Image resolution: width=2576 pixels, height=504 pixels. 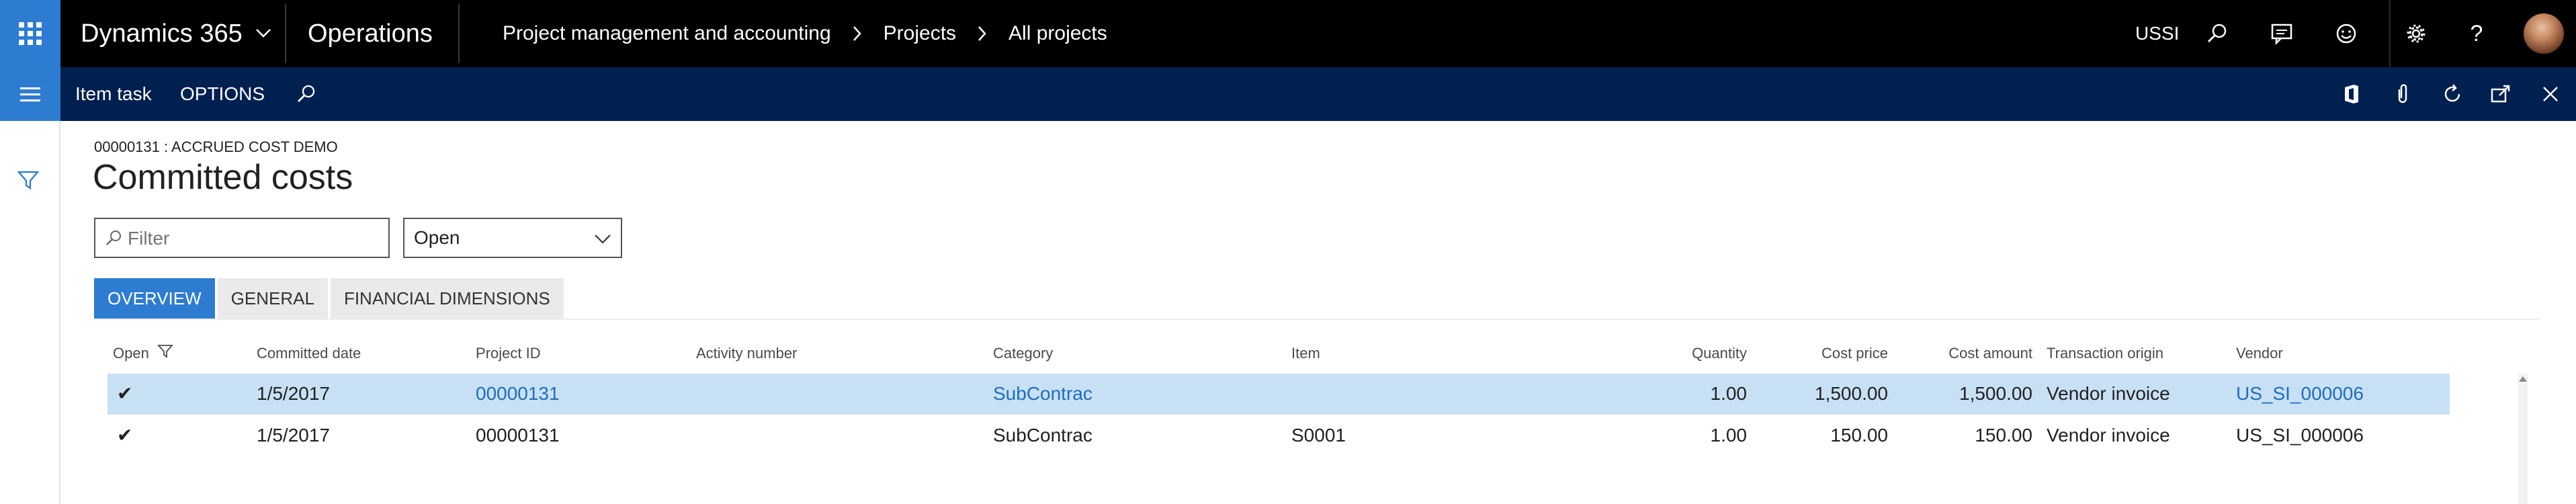 What do you see at coordinates (603, 238) in the screenshot?
I see `chevron-down-icon` at bounding box center [603, 238].